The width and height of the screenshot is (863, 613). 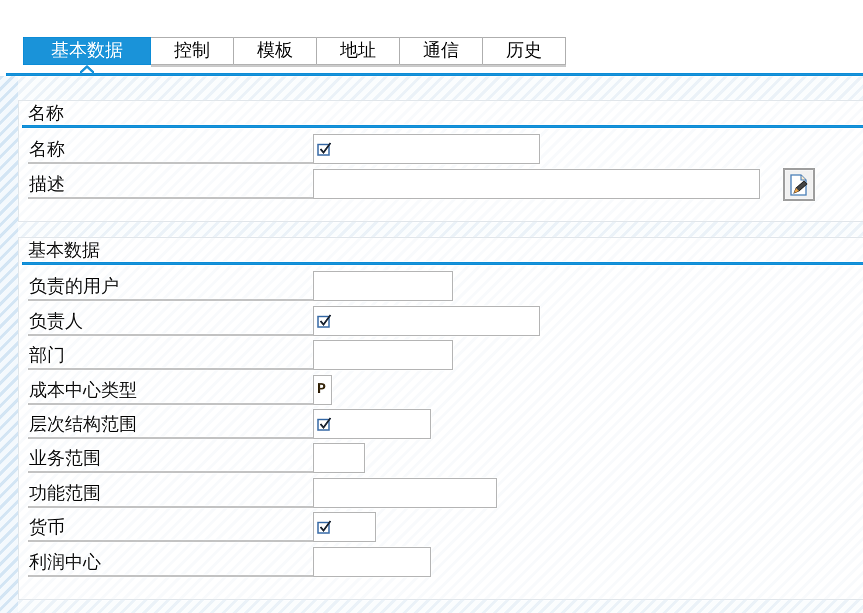 I want to click on edit-text-button, so click(x=799, y=185).